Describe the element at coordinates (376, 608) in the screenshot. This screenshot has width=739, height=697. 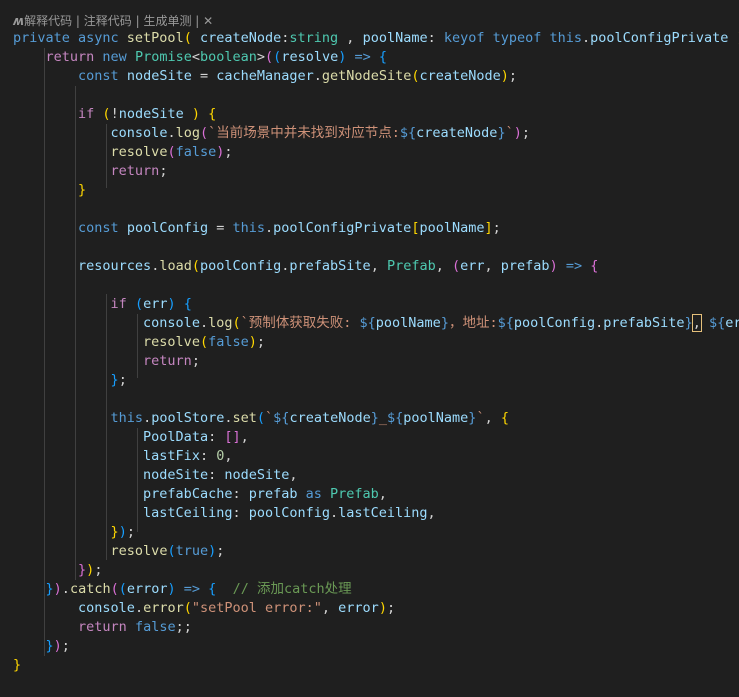
I see `code-line: console.error("setPool error:", error);` at that location.